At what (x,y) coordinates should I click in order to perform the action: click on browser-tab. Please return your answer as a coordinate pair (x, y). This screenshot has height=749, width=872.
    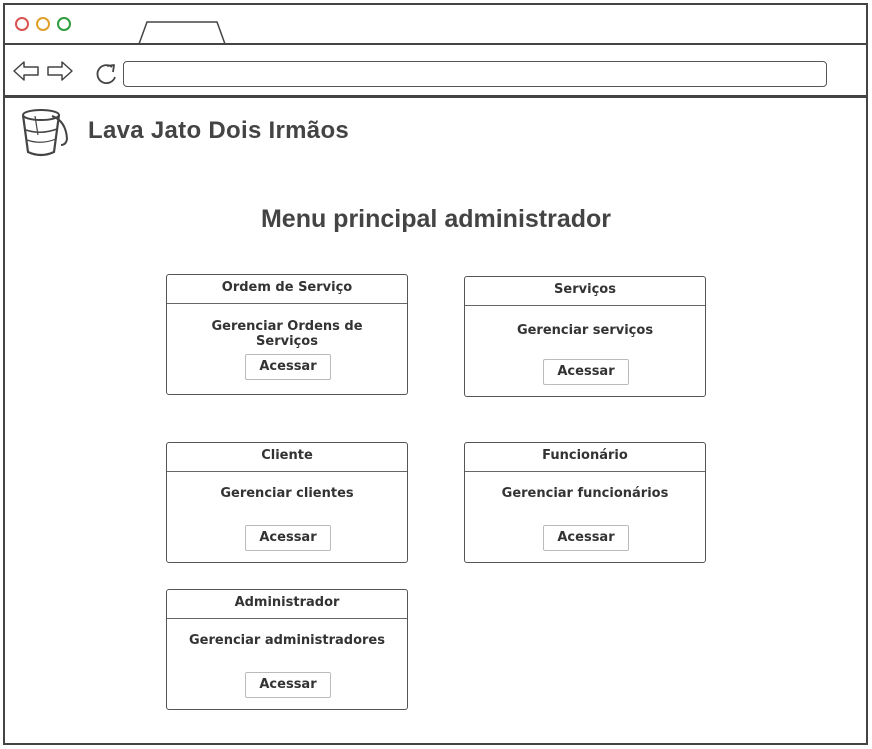
    Looking at the image, I should click on (183, 32).